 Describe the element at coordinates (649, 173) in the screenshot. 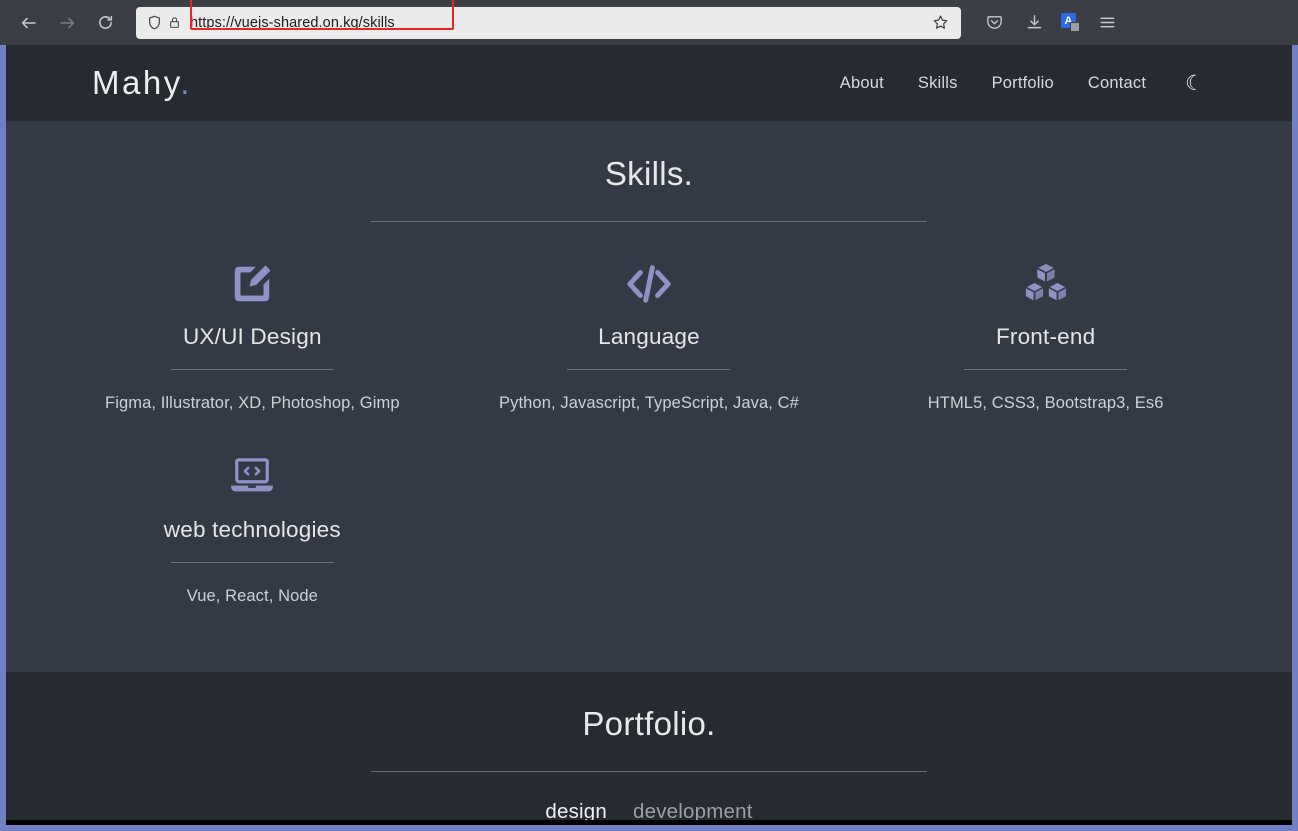

I see `skills-title: Skills.` at that location.